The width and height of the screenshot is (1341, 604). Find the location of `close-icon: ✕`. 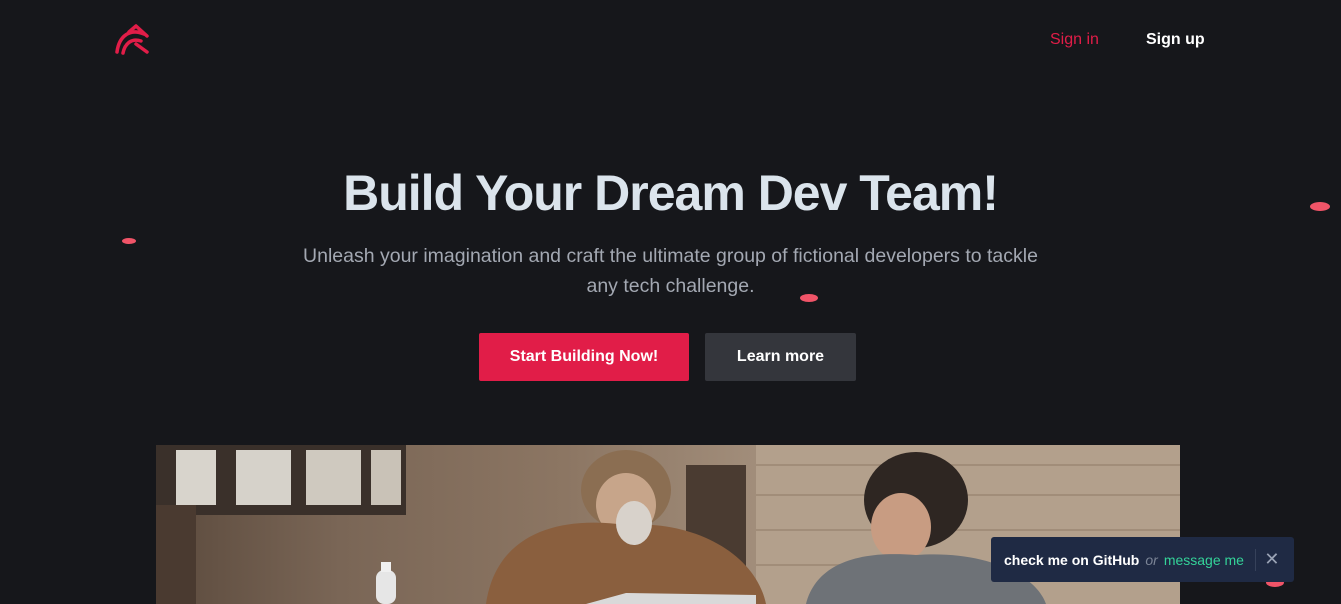

close-icon: ✕ is located at coordinates (1272, 559).